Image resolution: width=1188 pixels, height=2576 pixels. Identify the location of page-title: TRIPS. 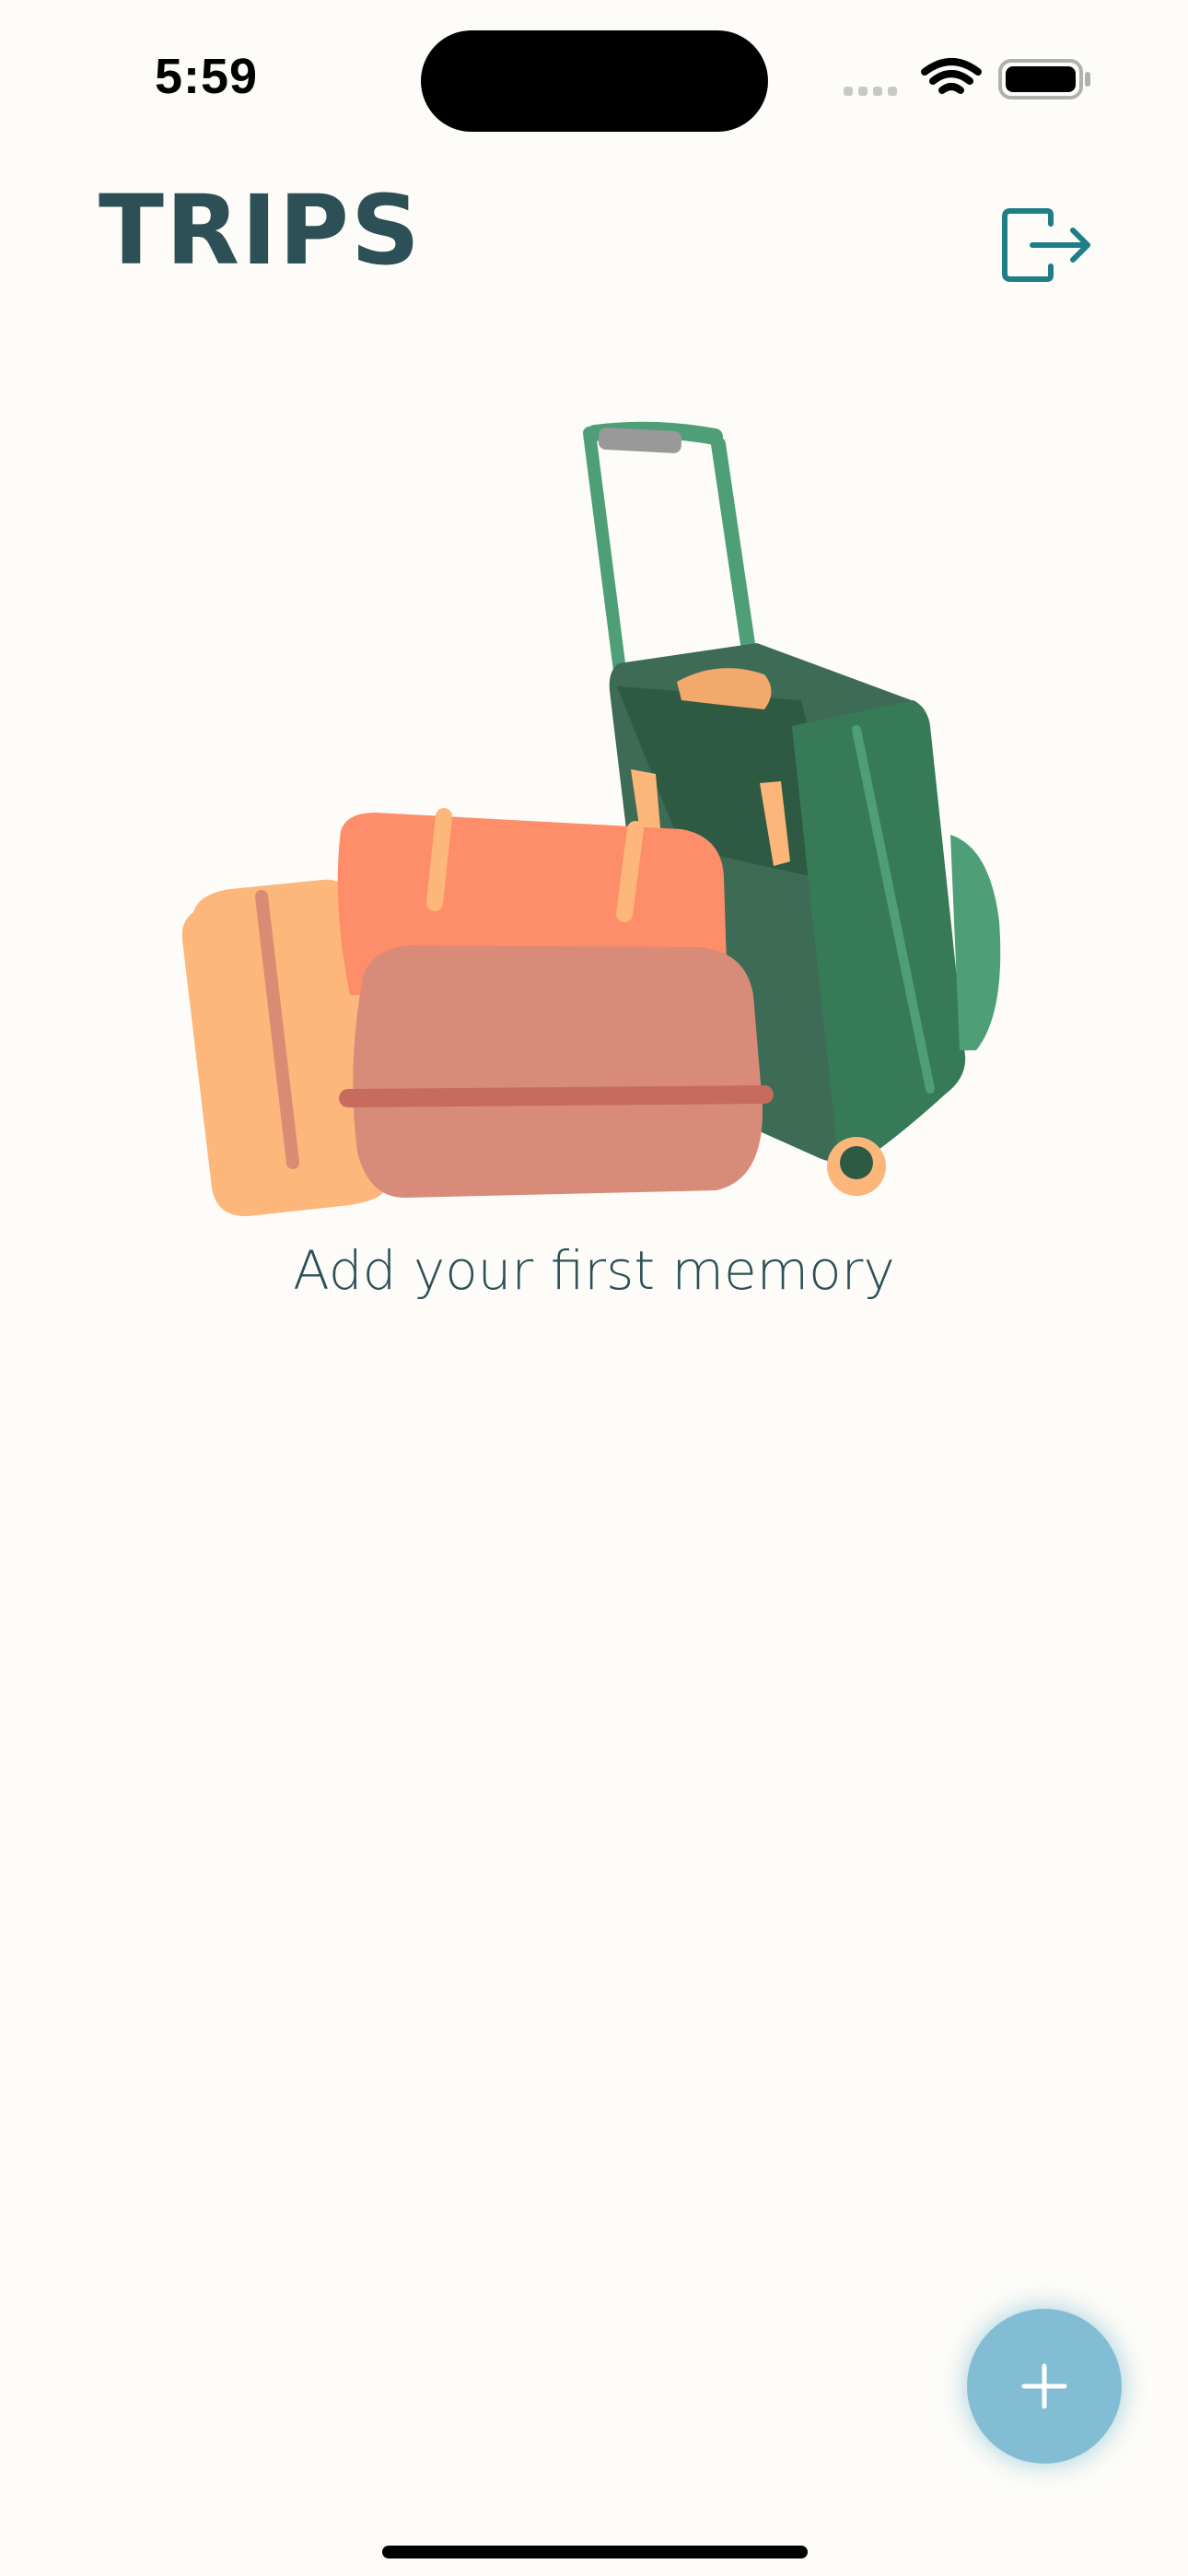
(260, 230).